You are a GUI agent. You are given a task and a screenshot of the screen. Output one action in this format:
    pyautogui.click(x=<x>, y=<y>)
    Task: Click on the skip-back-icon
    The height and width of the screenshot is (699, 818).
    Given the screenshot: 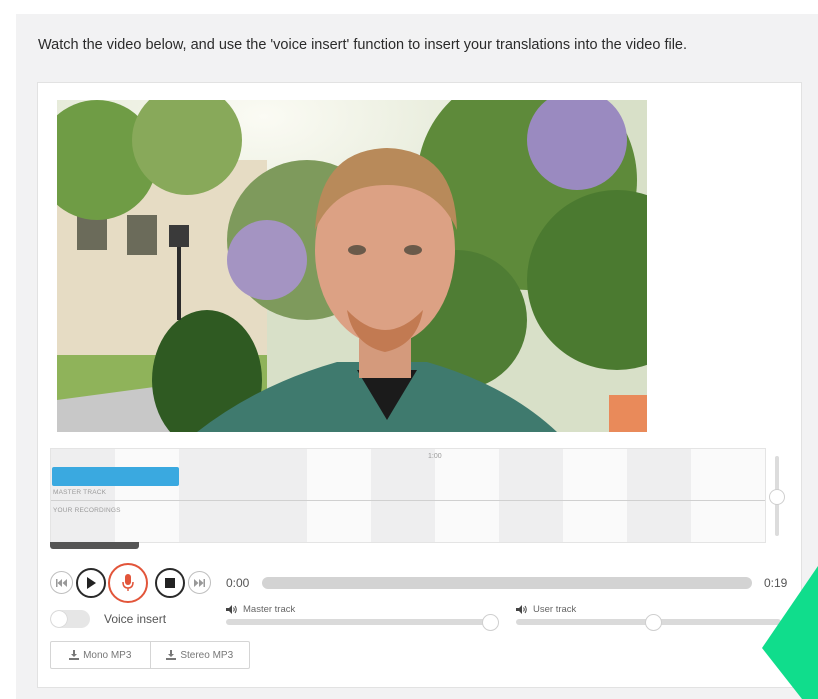 What is the action you would take?
    pyautogui.click(x=61, y=582)
    